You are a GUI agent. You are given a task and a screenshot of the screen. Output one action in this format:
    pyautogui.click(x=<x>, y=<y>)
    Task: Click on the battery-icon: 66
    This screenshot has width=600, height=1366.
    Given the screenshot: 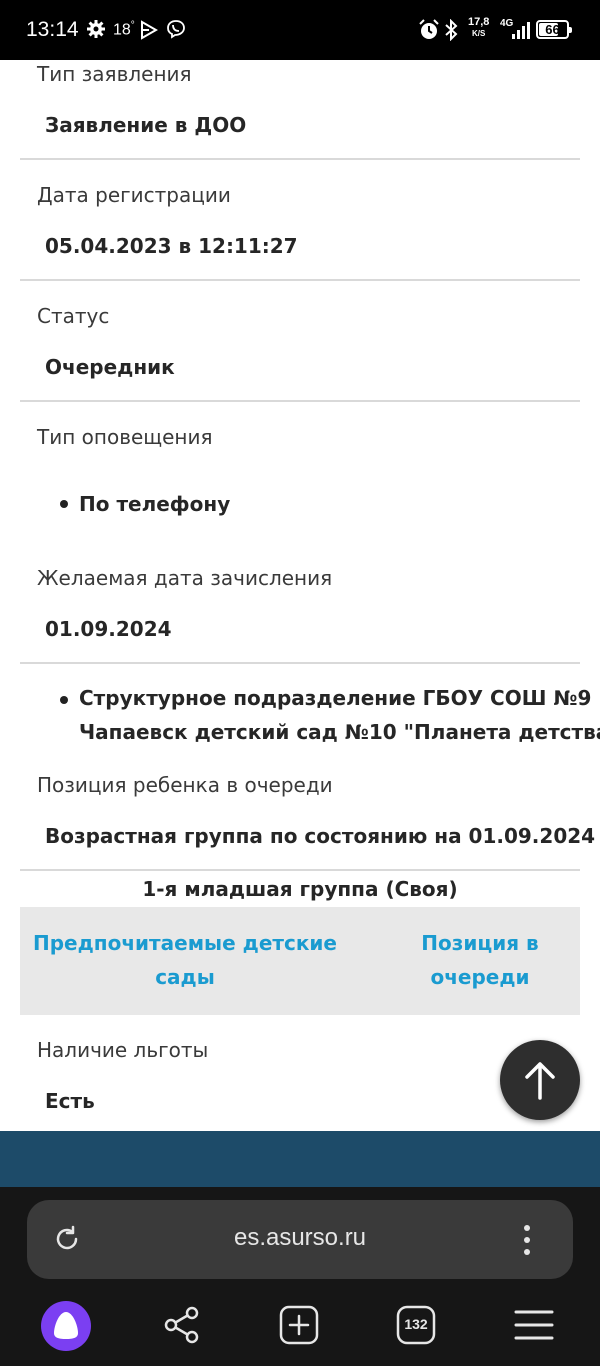 What is the action you would take?
    pyautogui.click(x=554, y=29)
    